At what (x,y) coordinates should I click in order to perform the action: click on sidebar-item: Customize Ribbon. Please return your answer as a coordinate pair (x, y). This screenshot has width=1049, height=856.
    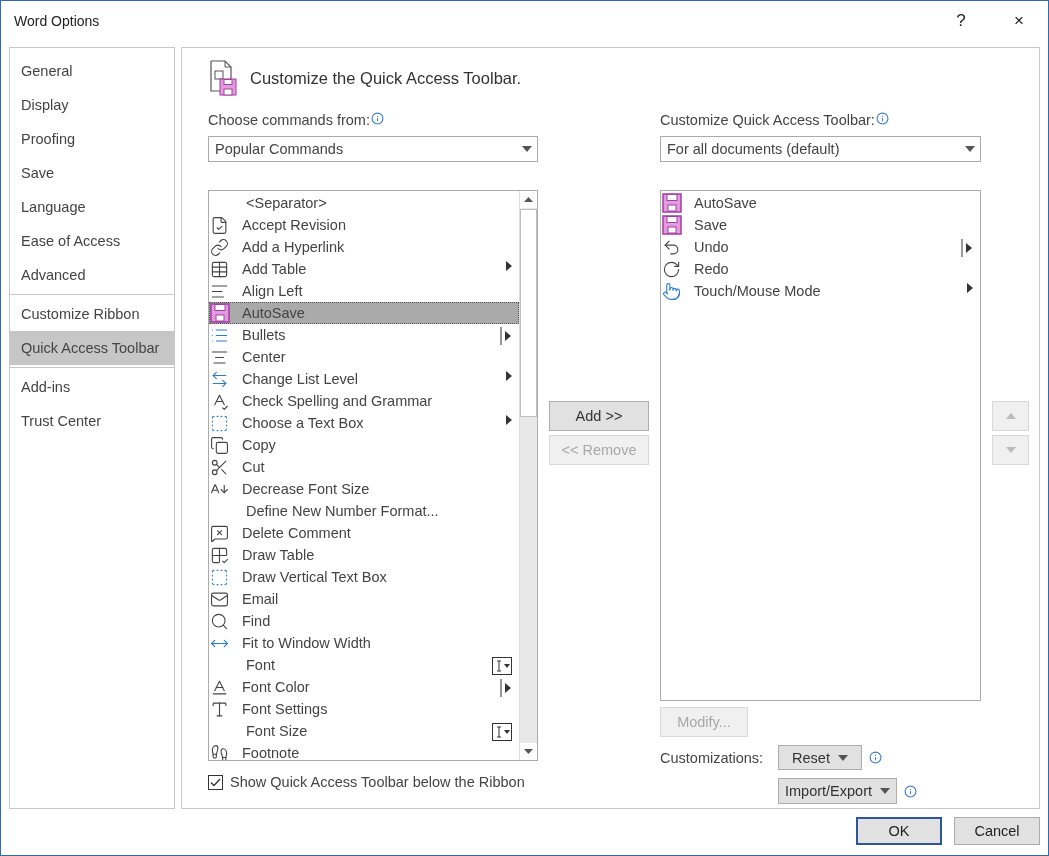
    Looking at the image, I should click on (92, 314).